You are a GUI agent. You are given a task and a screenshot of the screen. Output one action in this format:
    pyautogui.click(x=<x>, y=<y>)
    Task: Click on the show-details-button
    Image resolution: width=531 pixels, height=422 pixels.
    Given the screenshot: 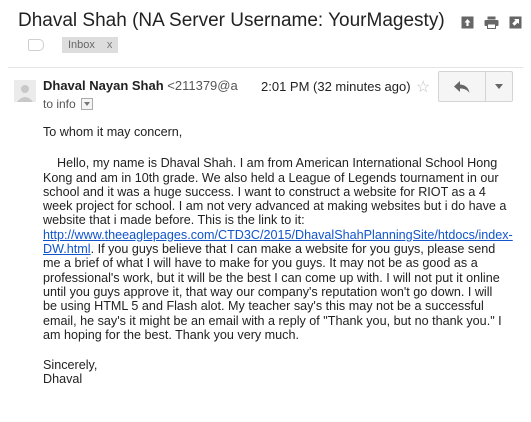 What is the action you would take?
    pyautogui.click(x=86, y=104)
    